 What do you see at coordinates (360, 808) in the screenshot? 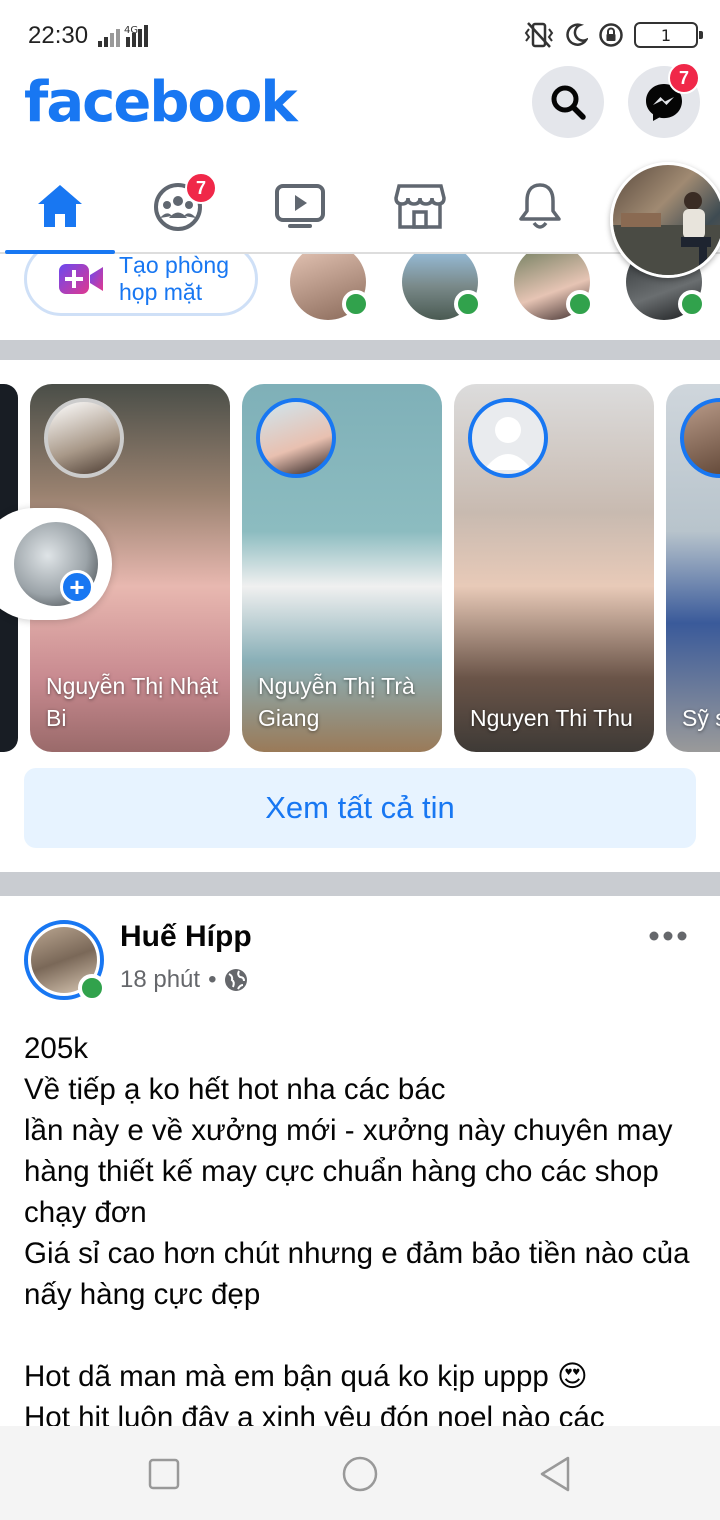
I see `see-all-stories-button: Xem tất cả tin` at bounding box center [360, 808].